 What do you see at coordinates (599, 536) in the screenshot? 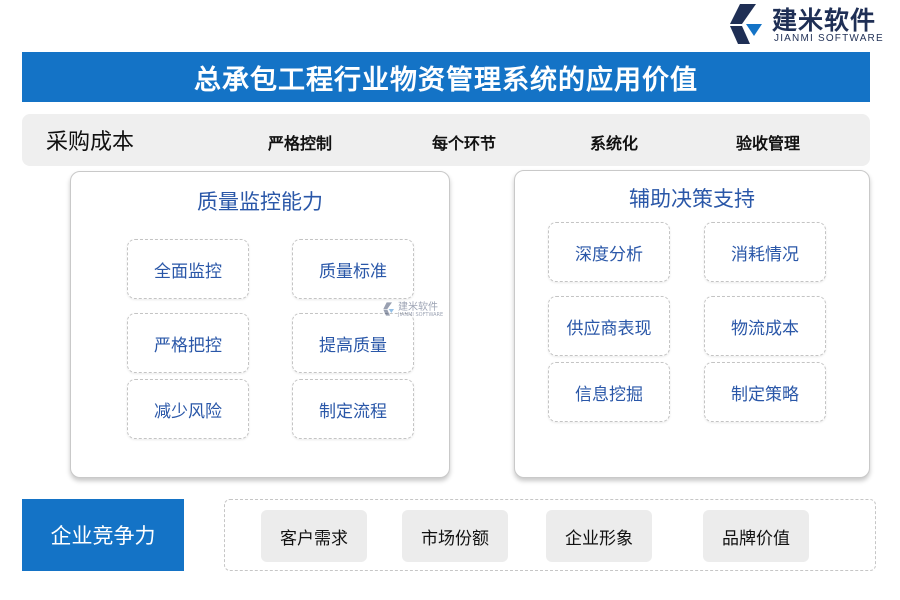
I see `competitiveness-item: 企业形象` at bounding box center [599, 536].